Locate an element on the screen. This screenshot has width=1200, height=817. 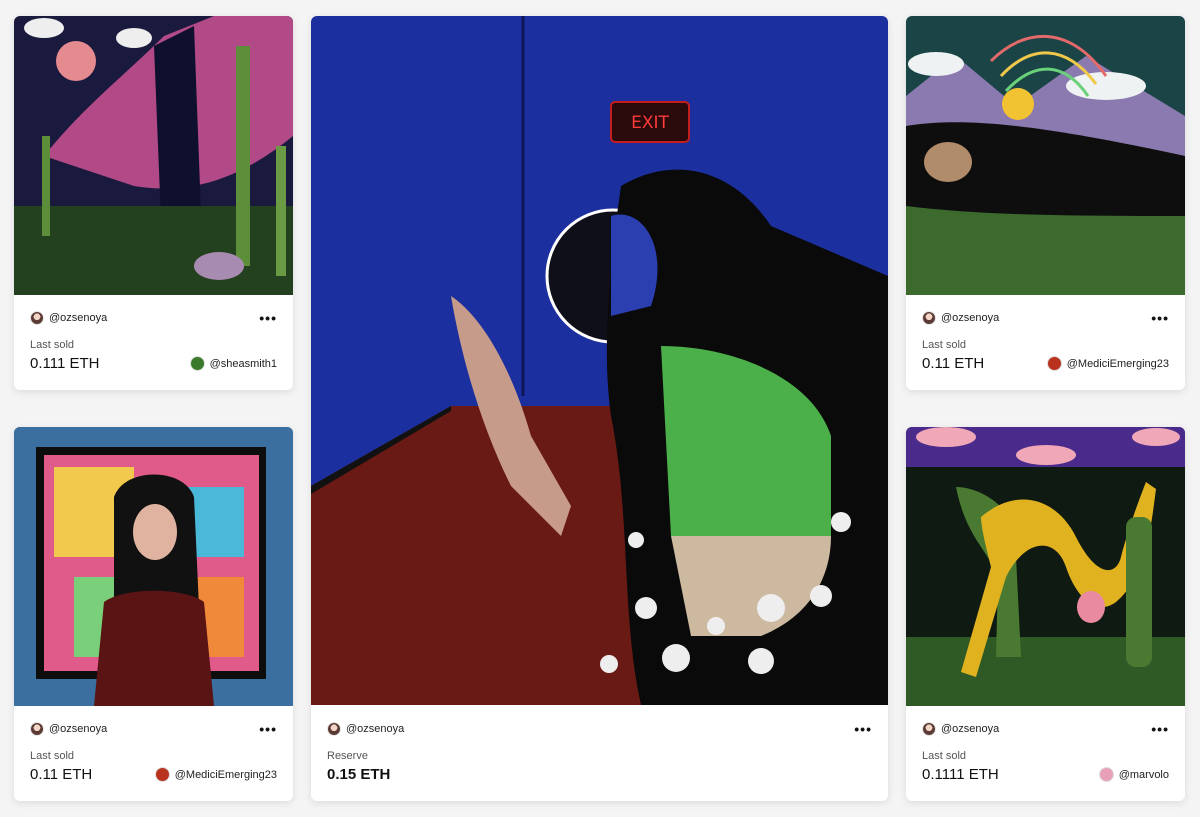
buyer: @marvolo is located at coordinates (1133, 774).